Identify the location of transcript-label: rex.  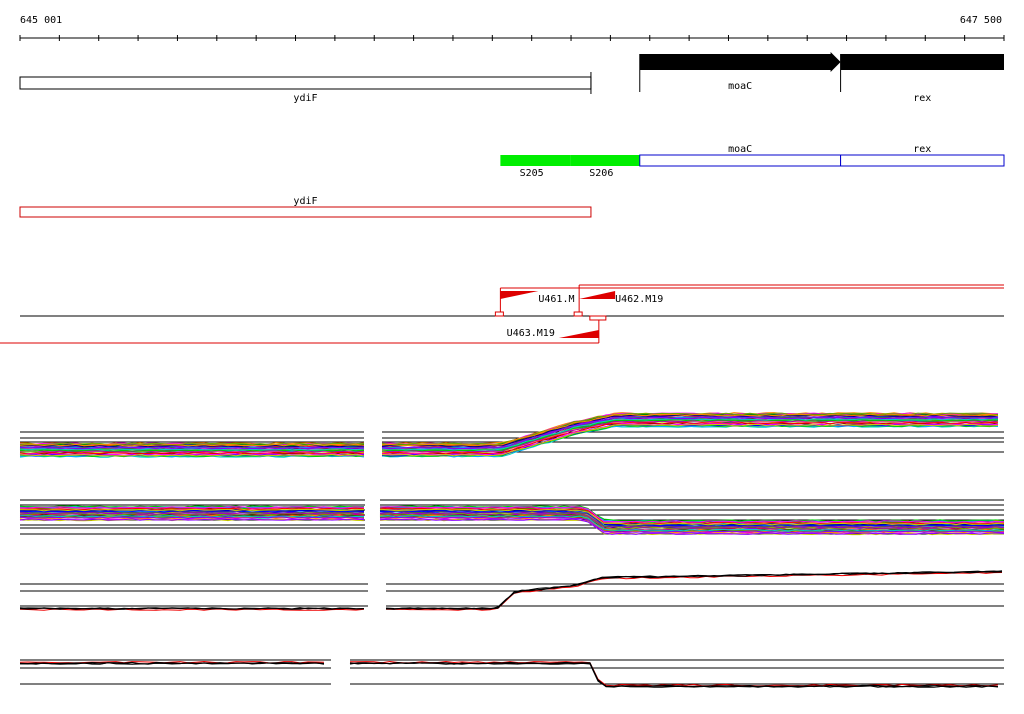
(922, 149).